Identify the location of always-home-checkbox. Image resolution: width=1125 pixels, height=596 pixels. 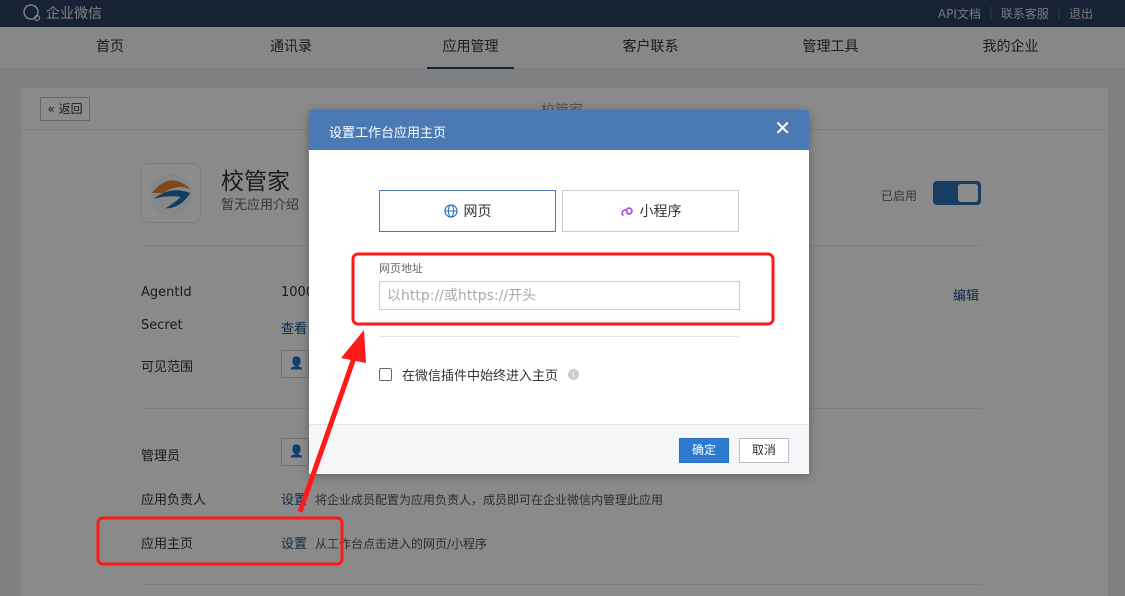
(385, 374).